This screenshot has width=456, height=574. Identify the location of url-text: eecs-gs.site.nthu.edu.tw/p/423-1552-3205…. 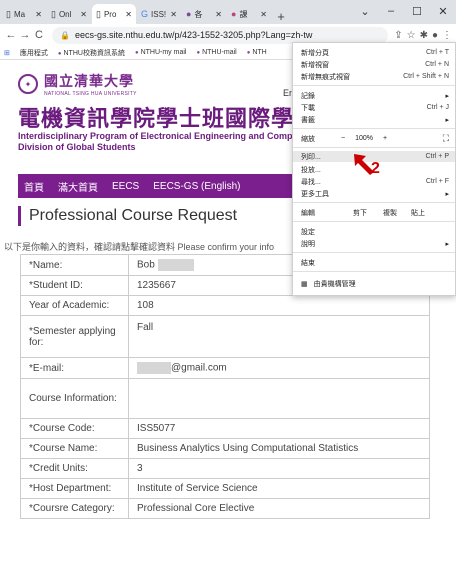
(193, 35).